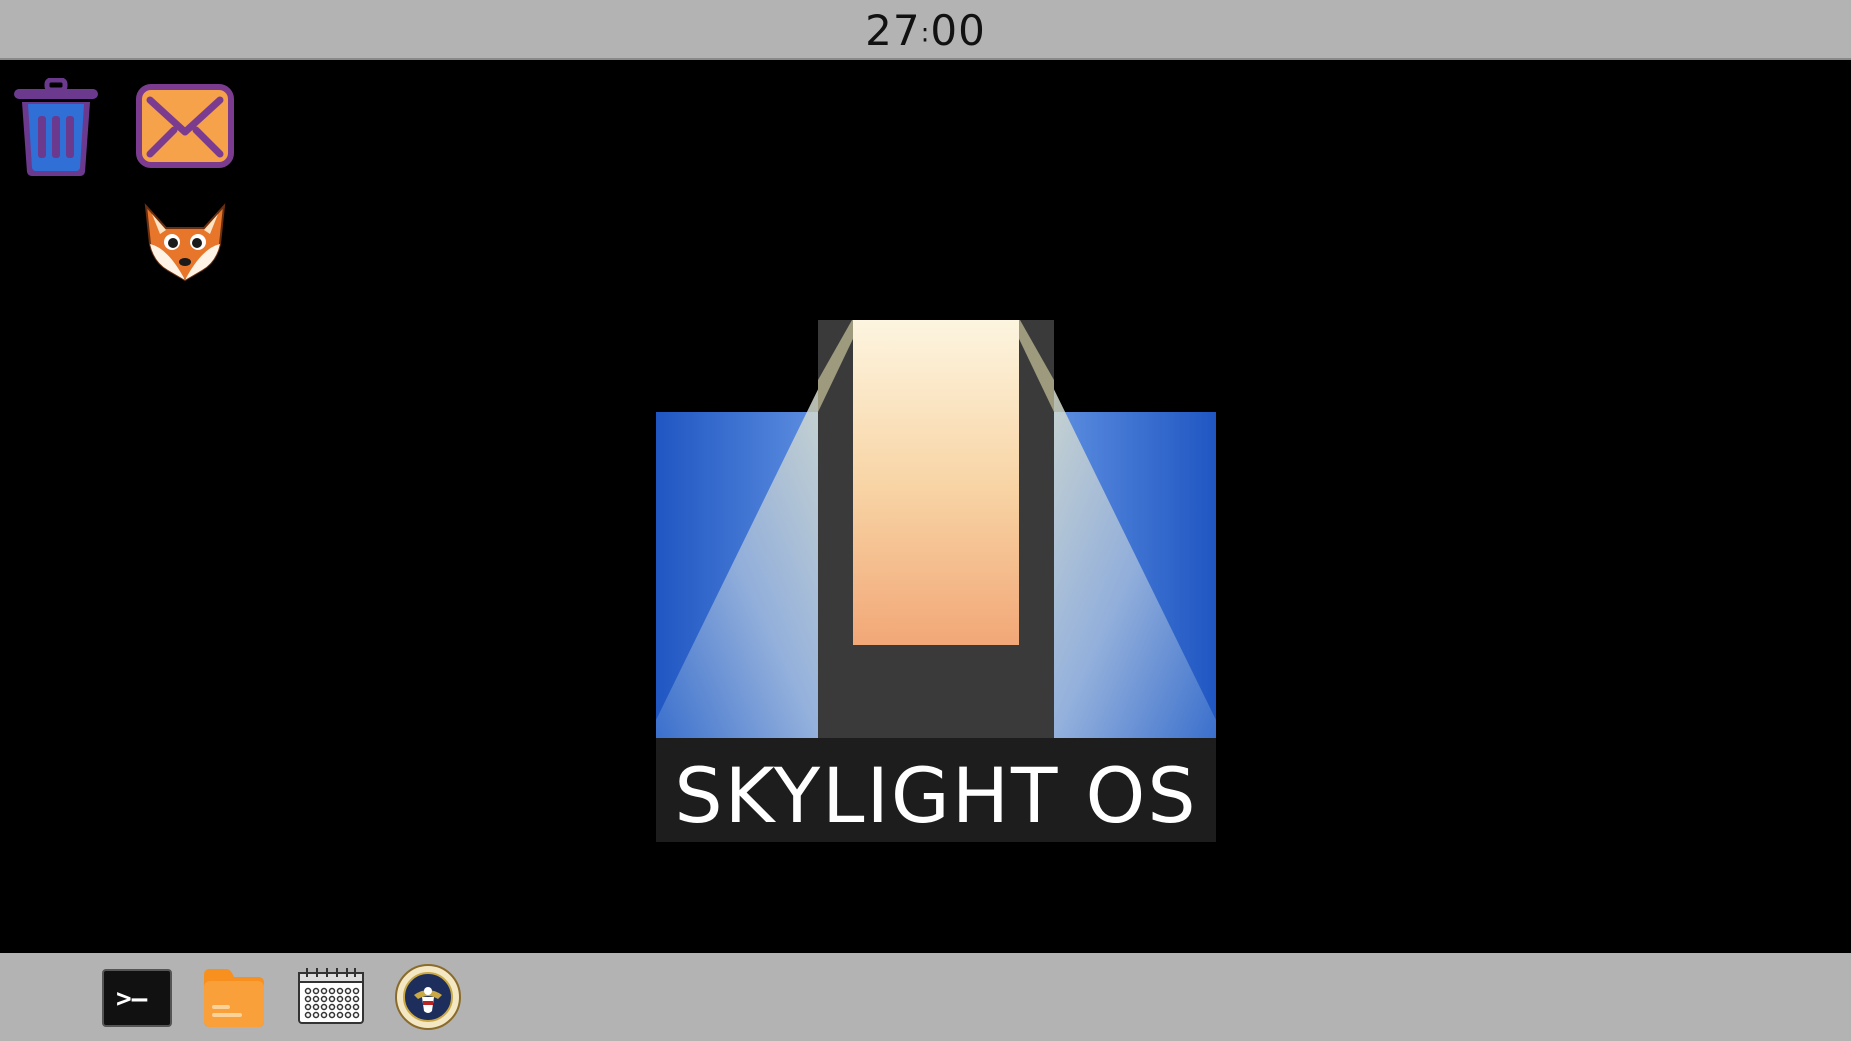 This screenshot has height=1041, width=1851. I want to click on taskbar-calendar, so click(331, 997).